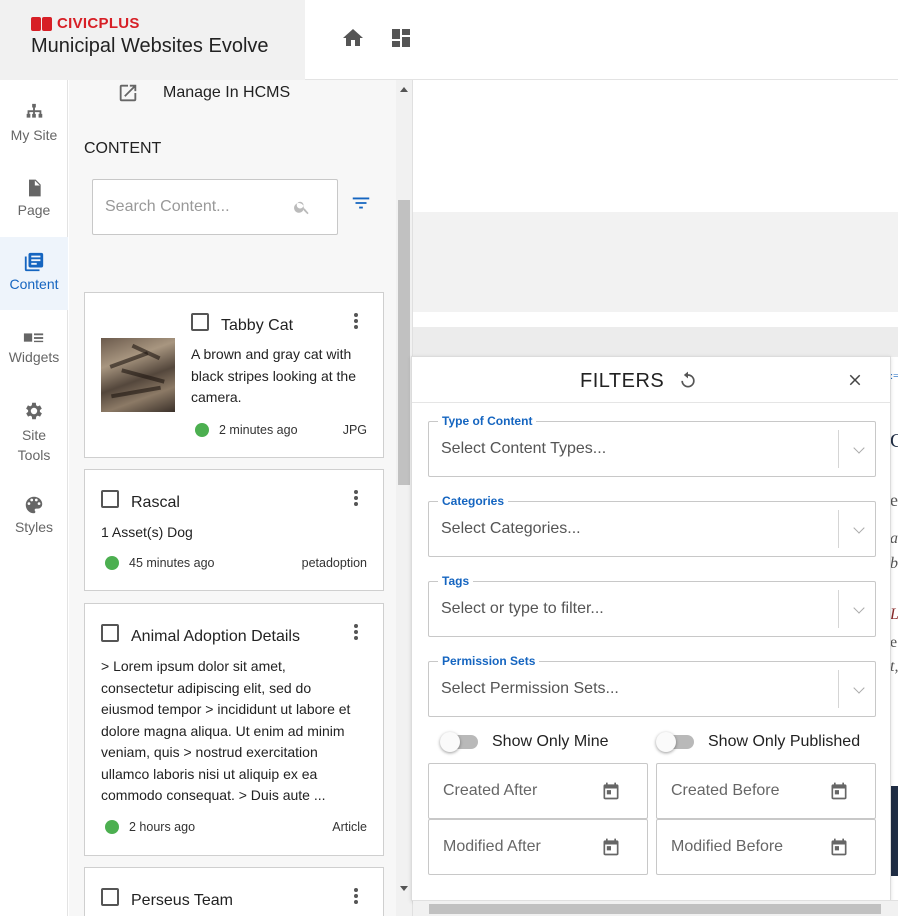 The height and width of the screenshot is (916, 898). What do you see at coordinates (119, 23) in the screenshot?
I see `brand-suffix: PLUS` at bounding box center [119, 23].